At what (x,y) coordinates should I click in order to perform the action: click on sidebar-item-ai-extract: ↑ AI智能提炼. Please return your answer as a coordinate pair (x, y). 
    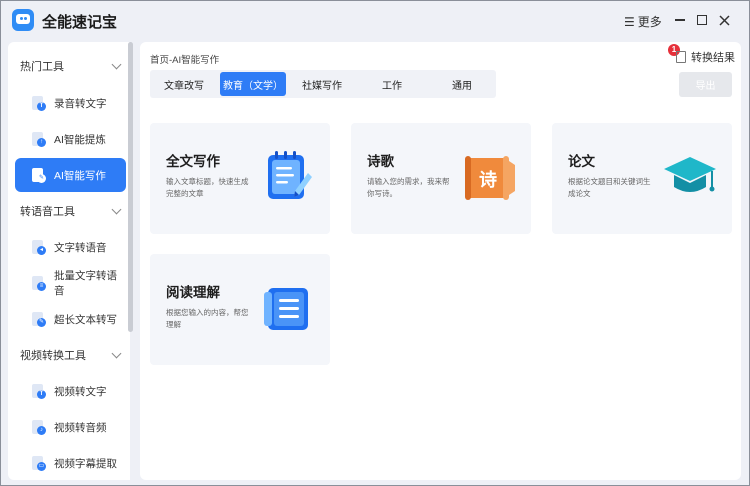
    Looking at the image, I should click on (70, 139).